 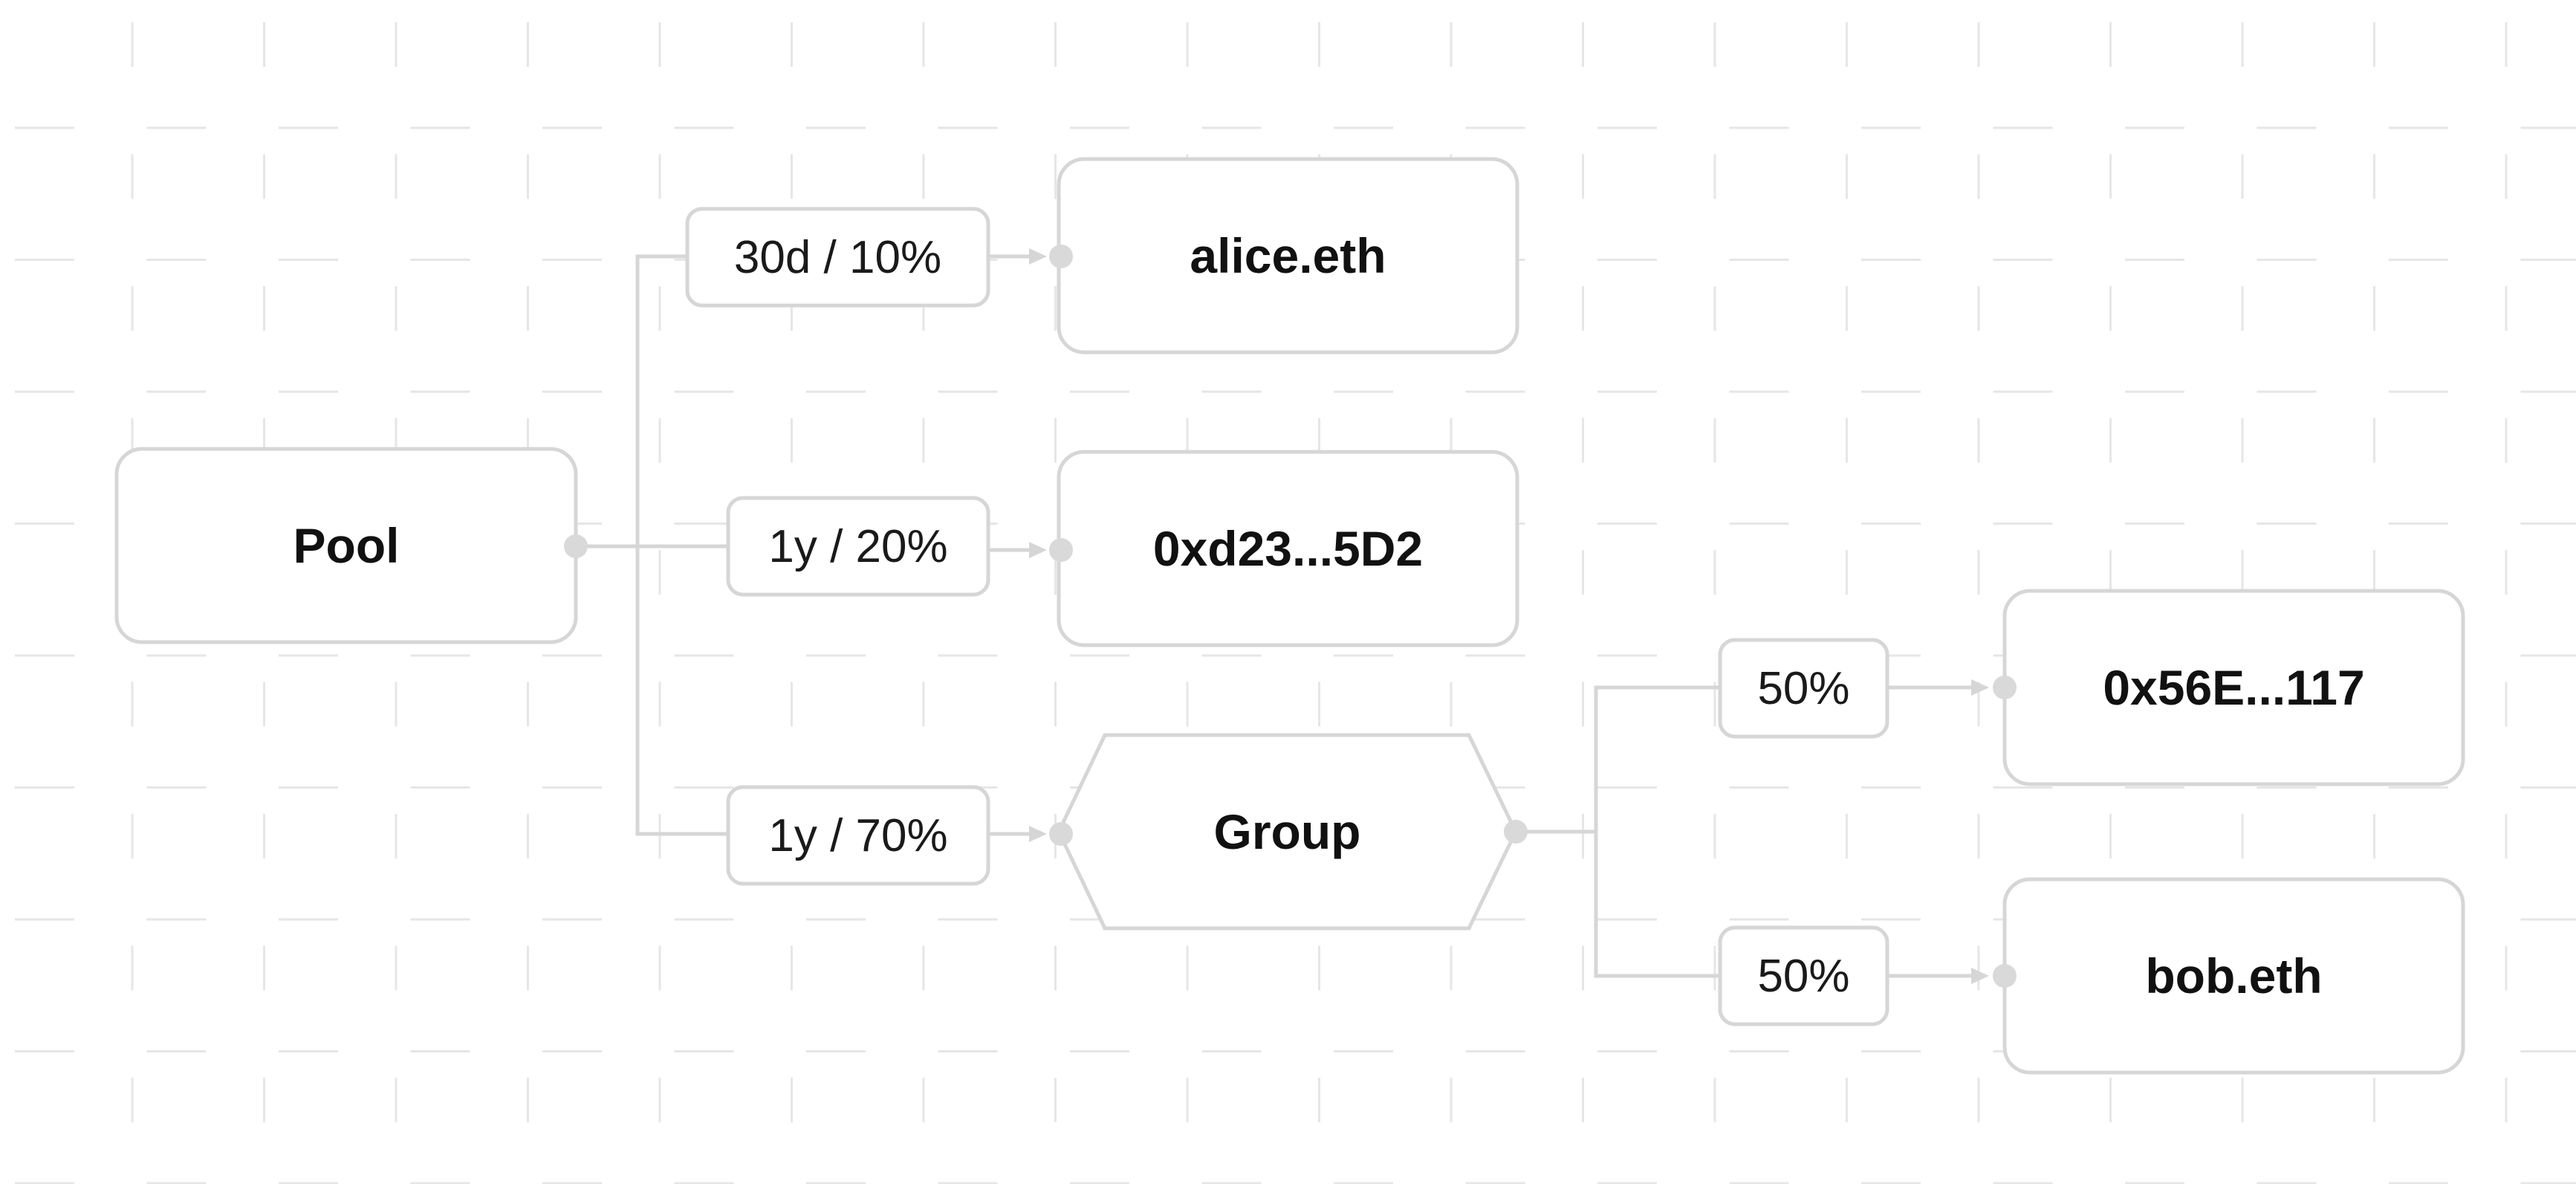 I want to click on node-alice-box, so click(x=1288, y=256).